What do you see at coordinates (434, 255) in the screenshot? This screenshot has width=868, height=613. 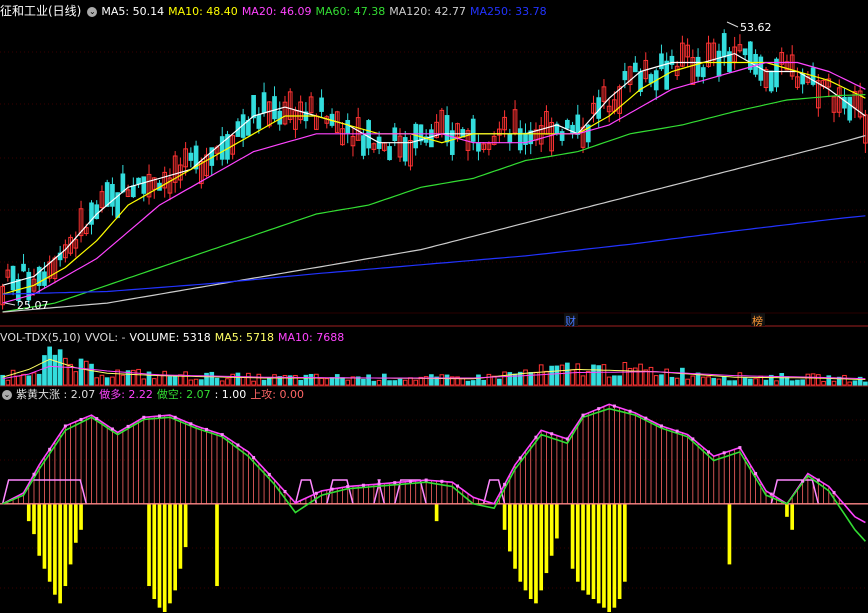 I see `ma-line-ma250` at bounding box center [434, 255].